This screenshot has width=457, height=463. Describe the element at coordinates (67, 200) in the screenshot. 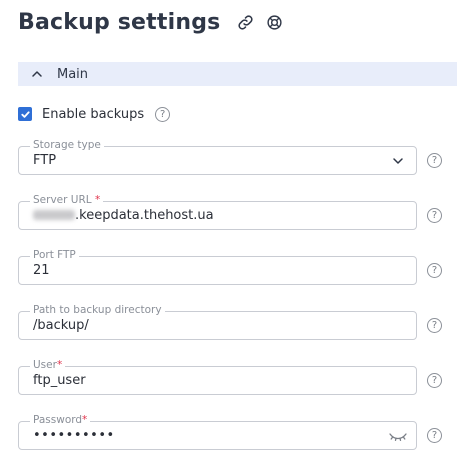

I see `server-url-label: Server URL *` at that location.